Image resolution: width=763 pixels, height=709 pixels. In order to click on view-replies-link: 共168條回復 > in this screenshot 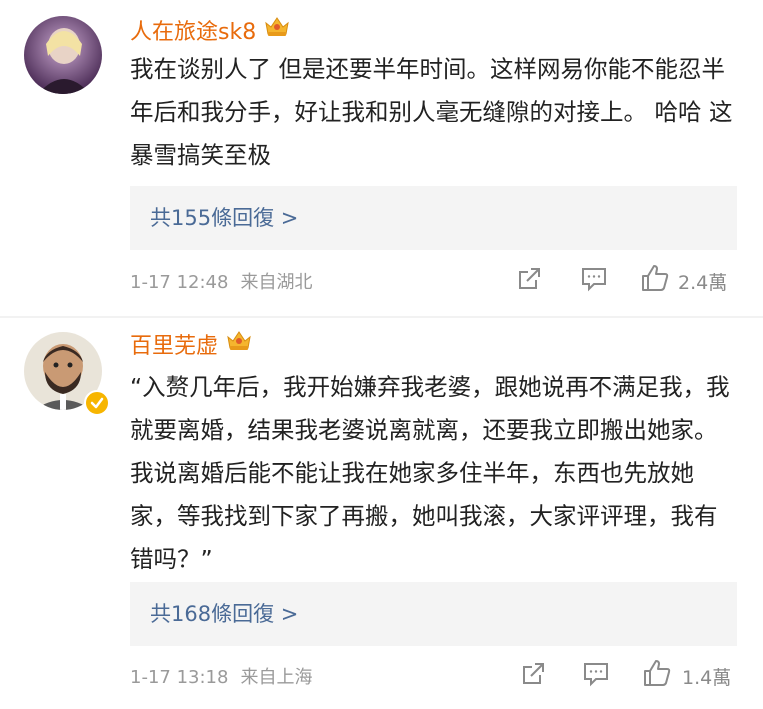, I will do `click(224, 614)`.